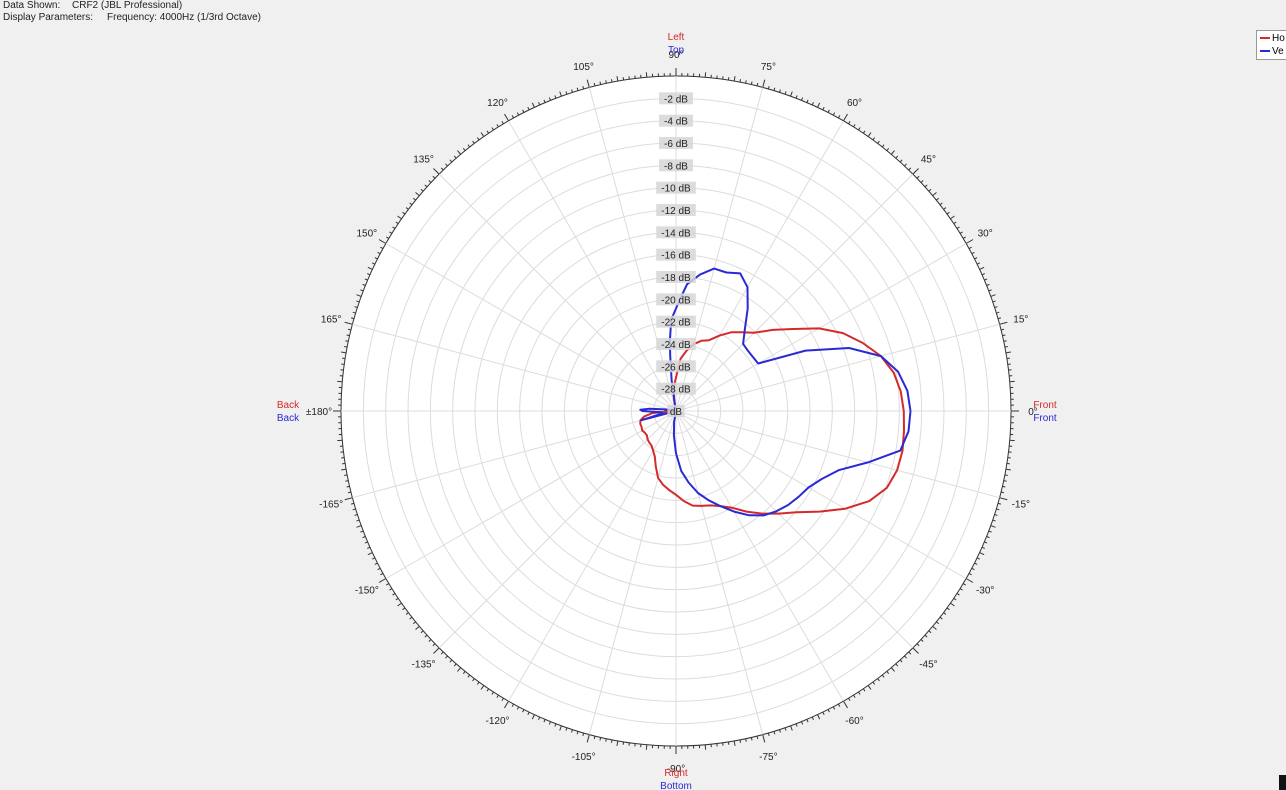 The width and height of the screenshot is (1286, 790). What do you see at coordinates (676, 122) in the screenshot?
I see `ring-label-text: -4 dB` at bounding box center [676, 122].